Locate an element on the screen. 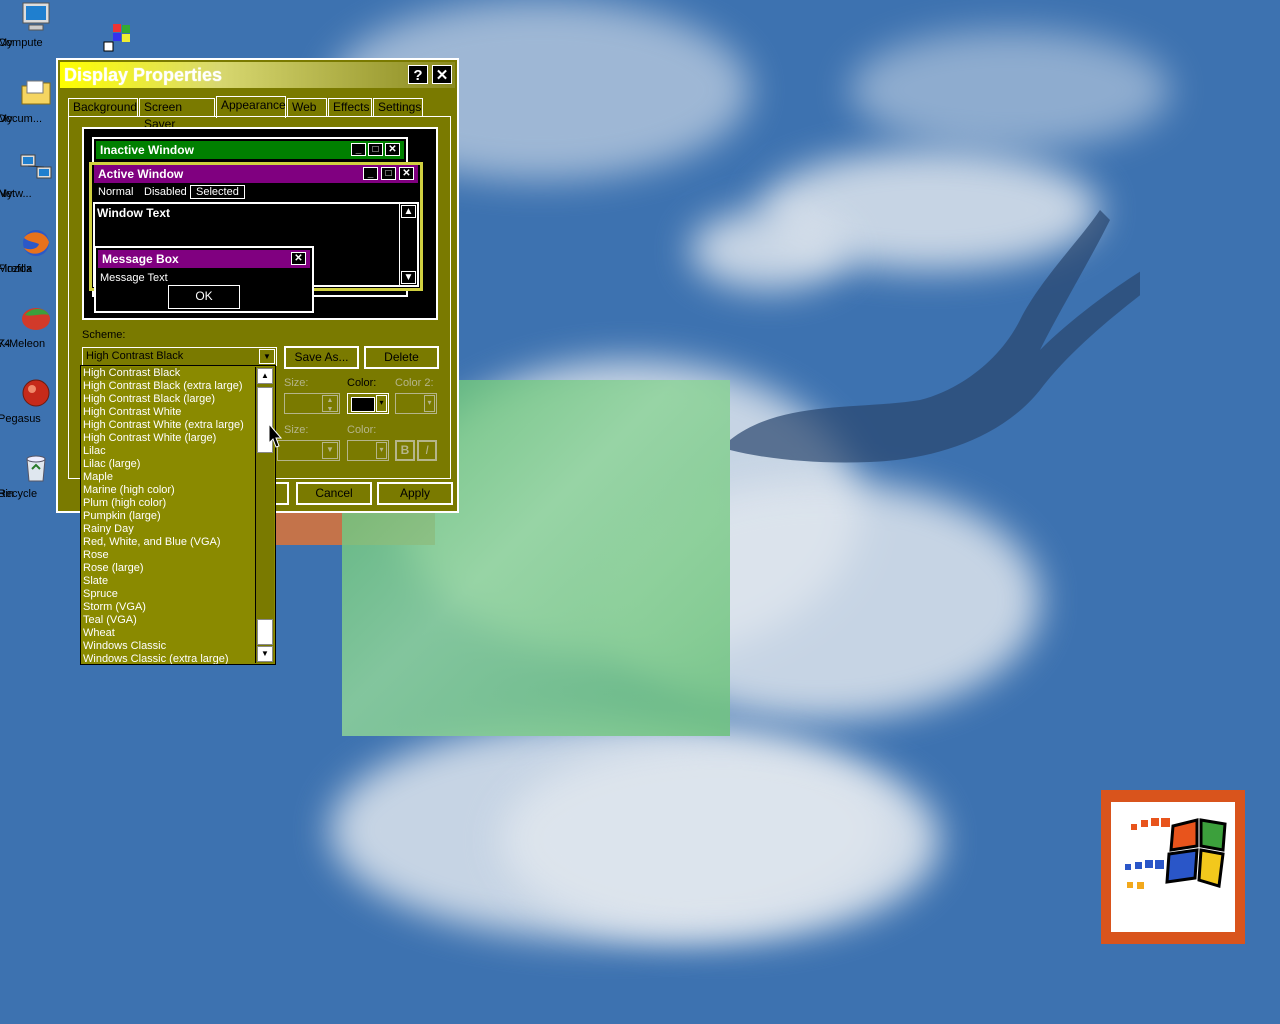 The width and height of the screenshot is (1280, 1024). scroll-thumb-lower is located at coordinates (265, 632).